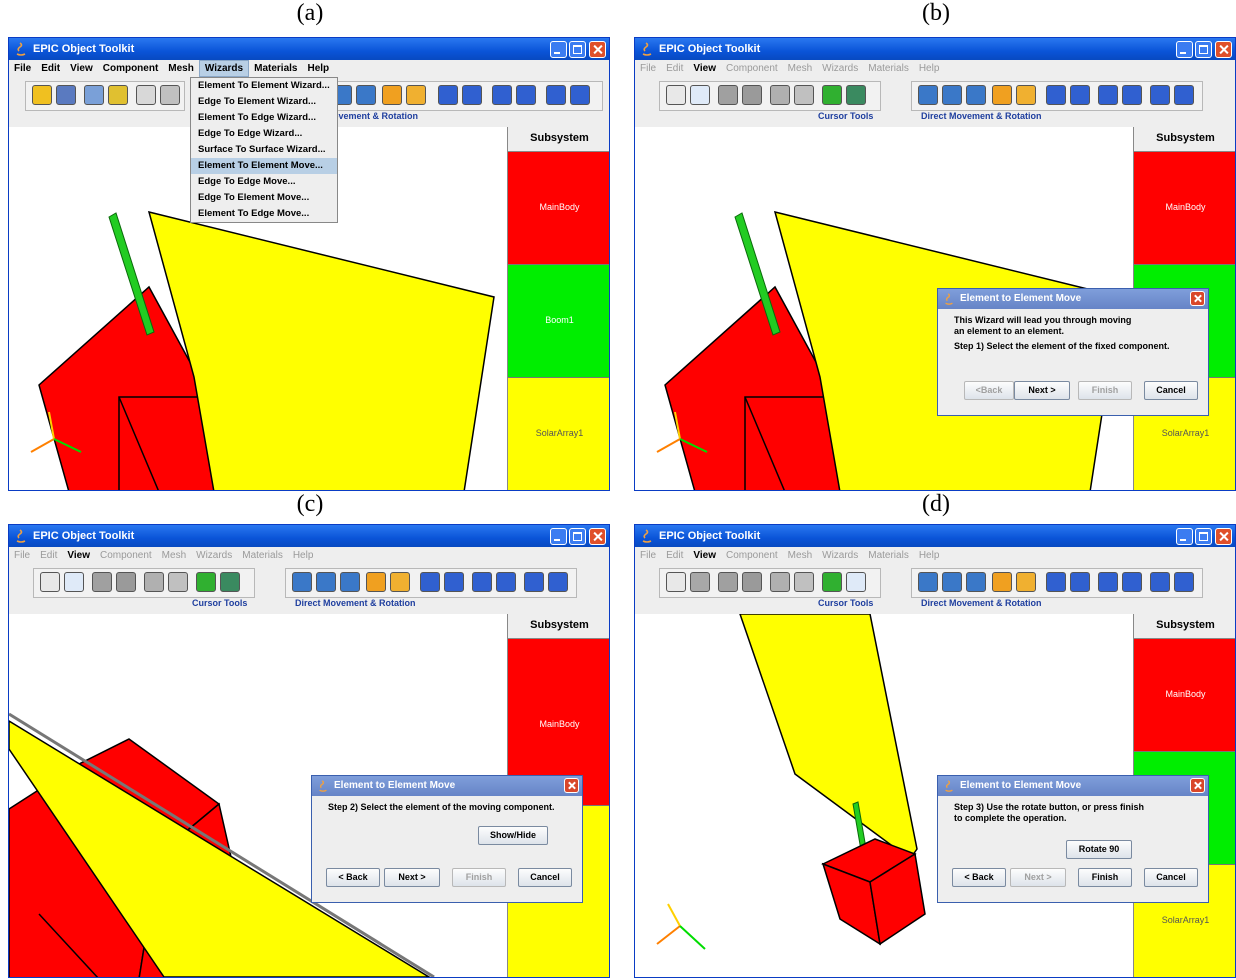 The height and width of the screenshot is (980, 1236). I want to click on subsystem-solararray1: SolarArray1, so click(558, 434).